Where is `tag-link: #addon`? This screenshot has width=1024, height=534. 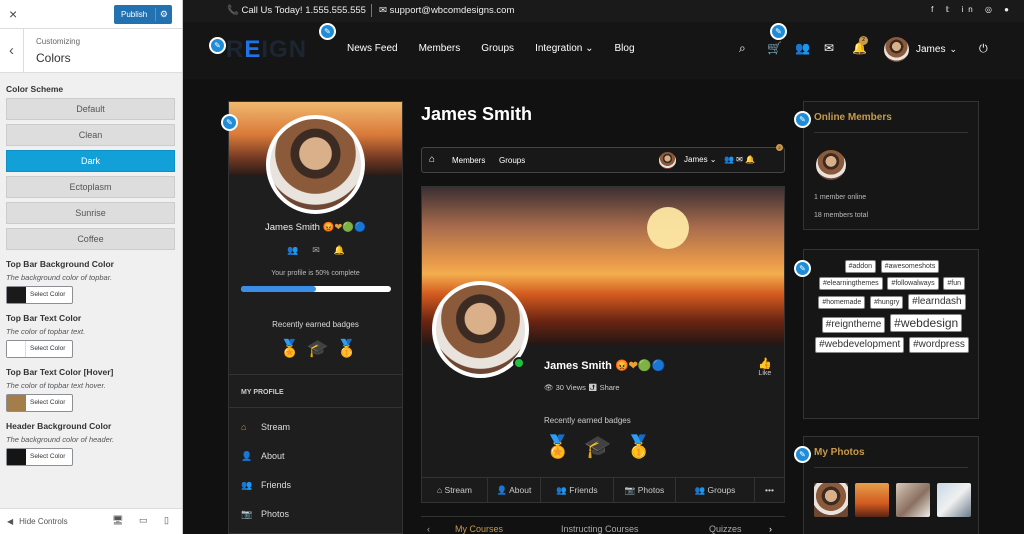
tag-link: #addon is located at coordinates (860, 266).